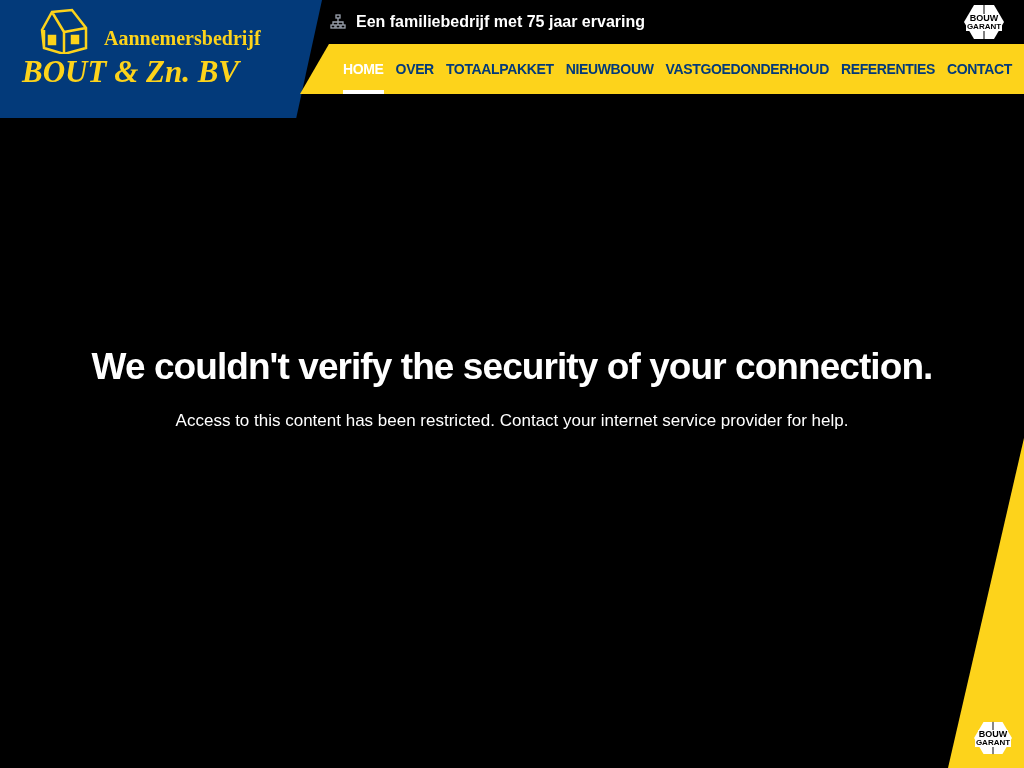  Describe the element at coordinates (132, 71) in the screenshot. I see `logo-title: BOUT & Zn. BV` at that location.